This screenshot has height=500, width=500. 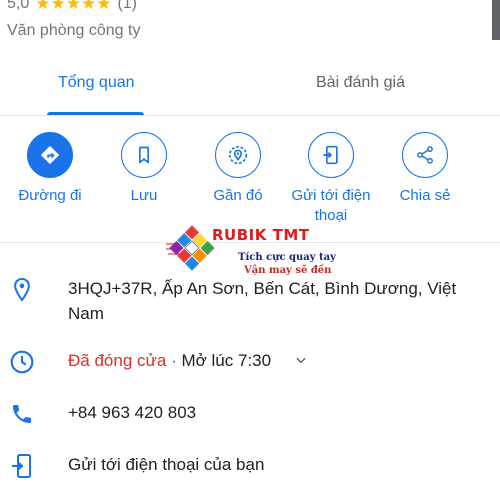 I want to click on nearby-button: Gần đó, so click(x=238, y=169).